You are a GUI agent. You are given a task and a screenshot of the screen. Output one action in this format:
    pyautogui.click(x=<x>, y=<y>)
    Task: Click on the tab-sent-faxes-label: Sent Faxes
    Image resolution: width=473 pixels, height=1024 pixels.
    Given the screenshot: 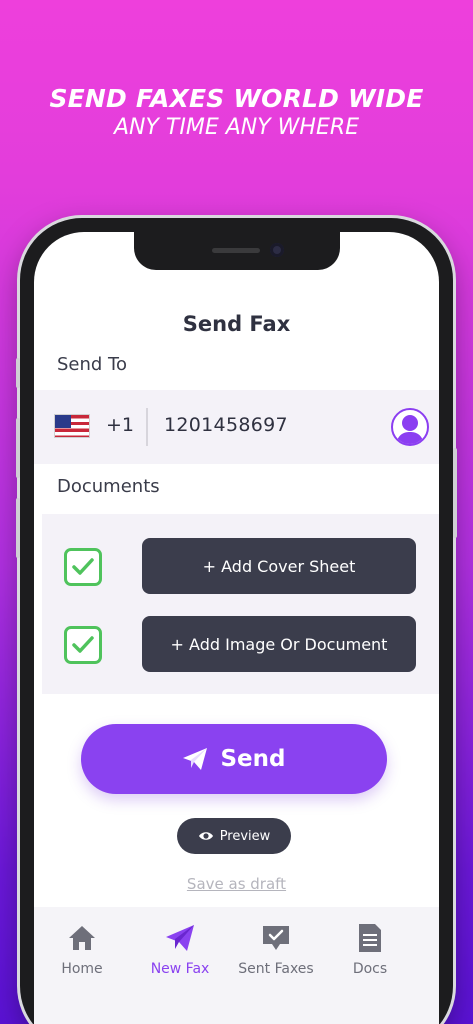 What is the action you would take?
    pyautogui.click(x=276, y=969)
    